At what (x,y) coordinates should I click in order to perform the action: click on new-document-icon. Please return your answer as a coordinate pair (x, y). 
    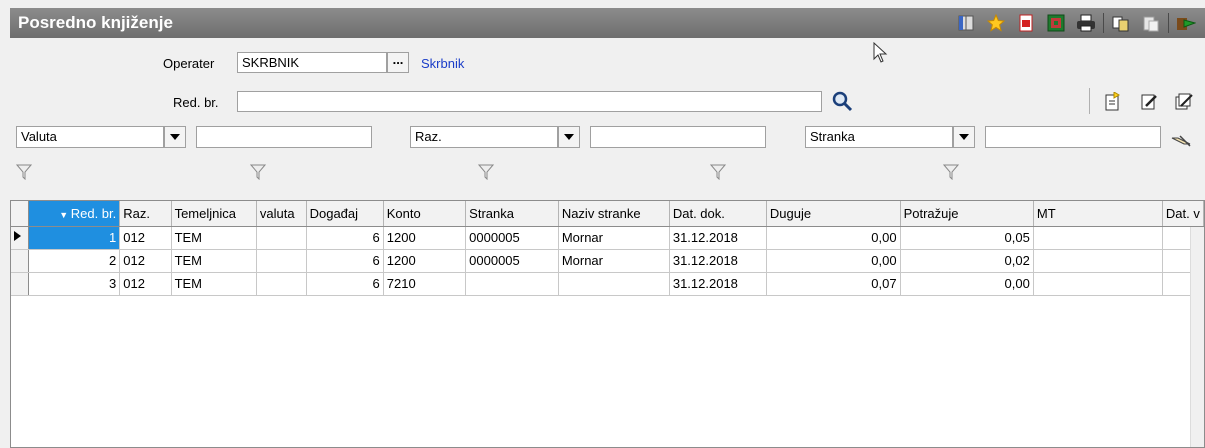
    Looking at the image, I should click on (1112, 102).